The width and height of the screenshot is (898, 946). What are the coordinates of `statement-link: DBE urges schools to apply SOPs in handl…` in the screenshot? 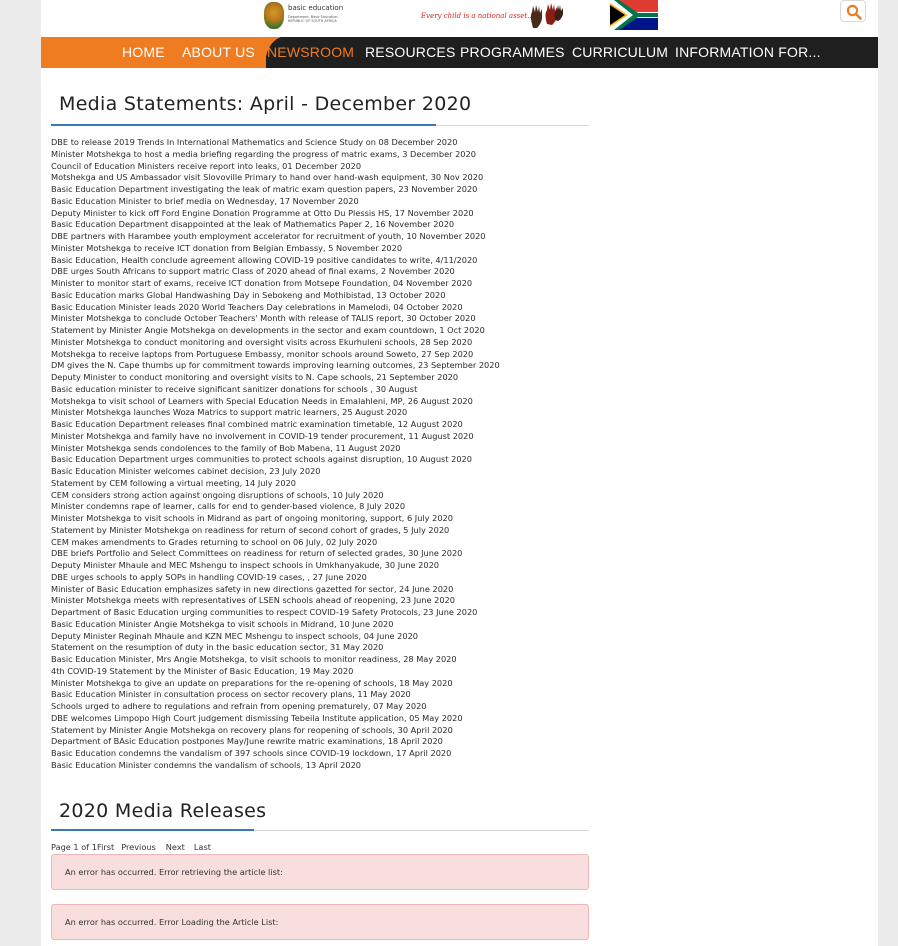 It's located at (331, 578).